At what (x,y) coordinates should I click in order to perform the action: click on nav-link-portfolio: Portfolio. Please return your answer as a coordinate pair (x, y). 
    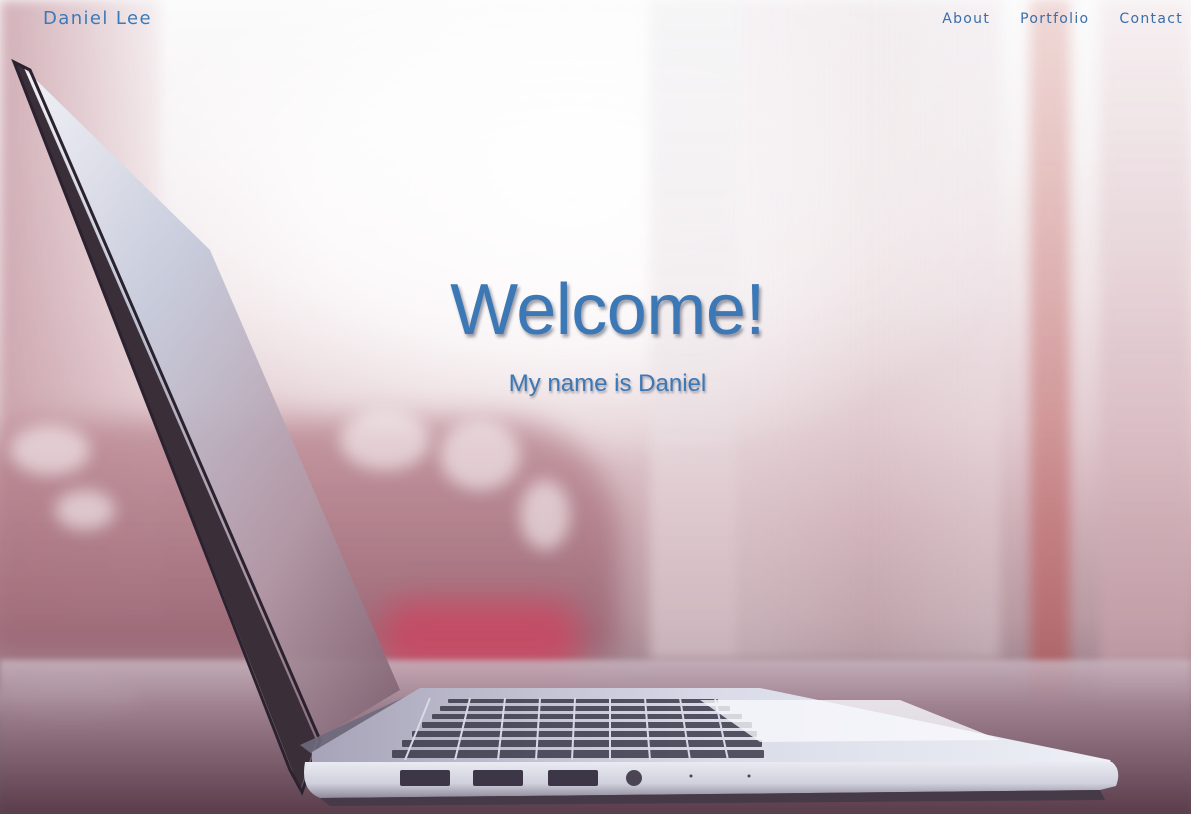
    Looking at the image, I should click on (1054, 19).